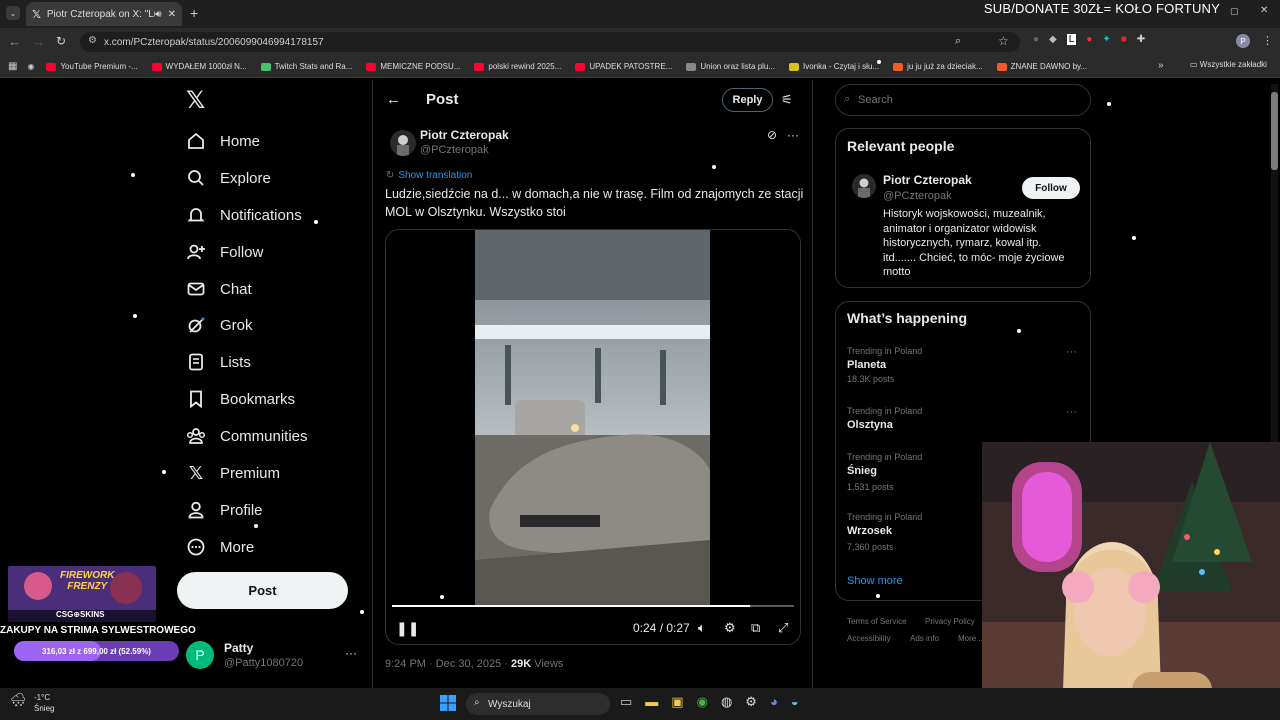  What do you see at coordinates (1124, 39) in the screenshot?
I see `extension-icon: ■` at bounding box center [1124, 39].